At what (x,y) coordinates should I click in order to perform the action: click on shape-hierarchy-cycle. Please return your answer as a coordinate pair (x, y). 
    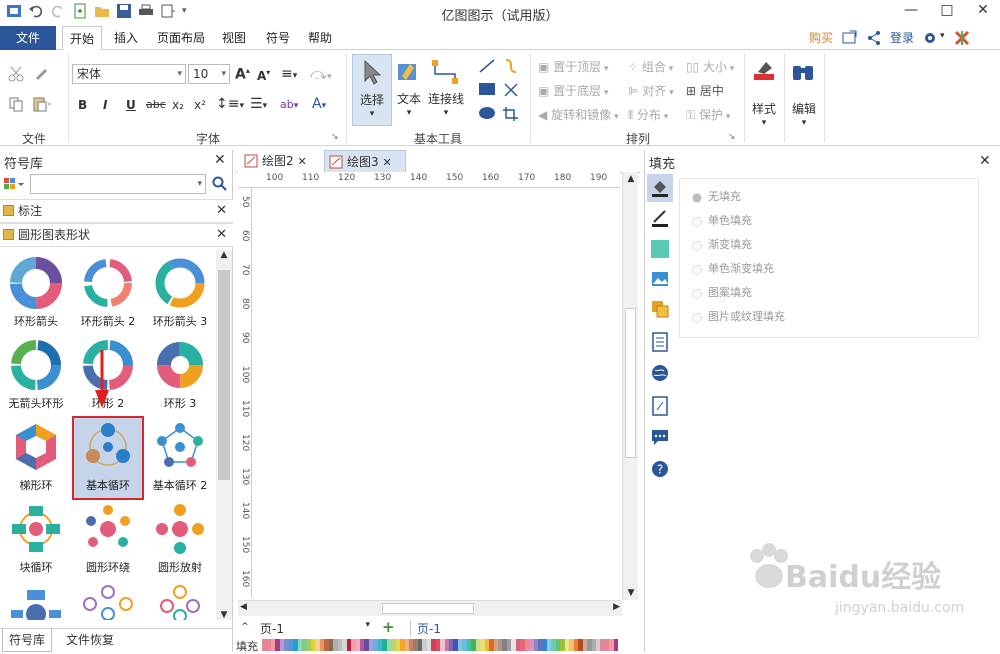
    Looking at the image, I should click on (36, 601).